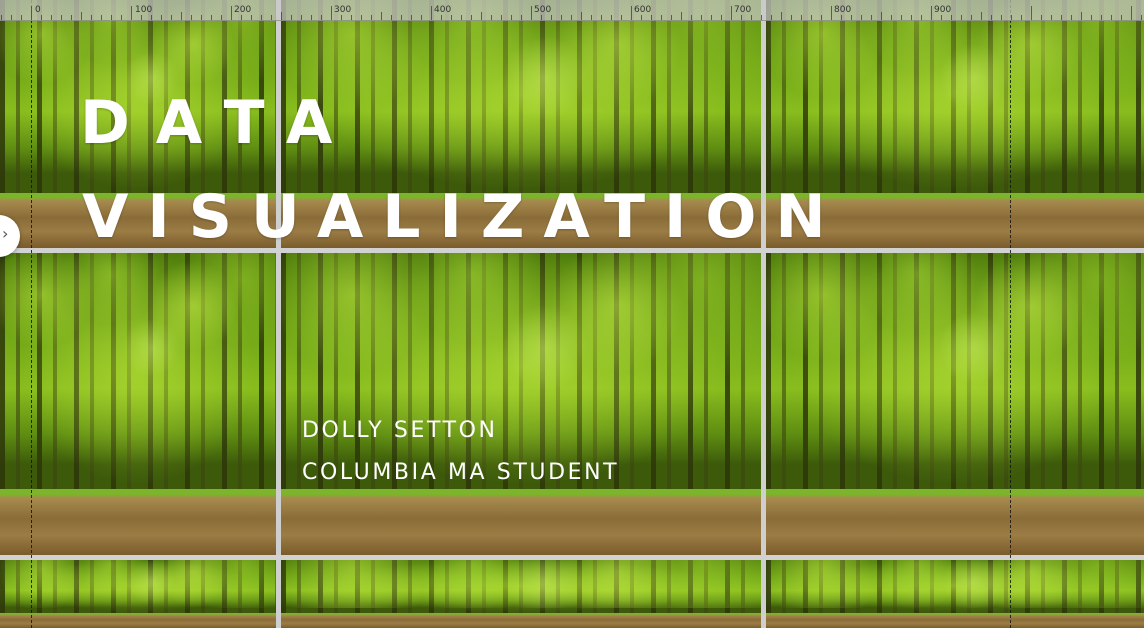  What do you see at coordinates (572, 557) in the screenshot?
I see `tile-seam-horizontal` at bounding box center [572, 557].